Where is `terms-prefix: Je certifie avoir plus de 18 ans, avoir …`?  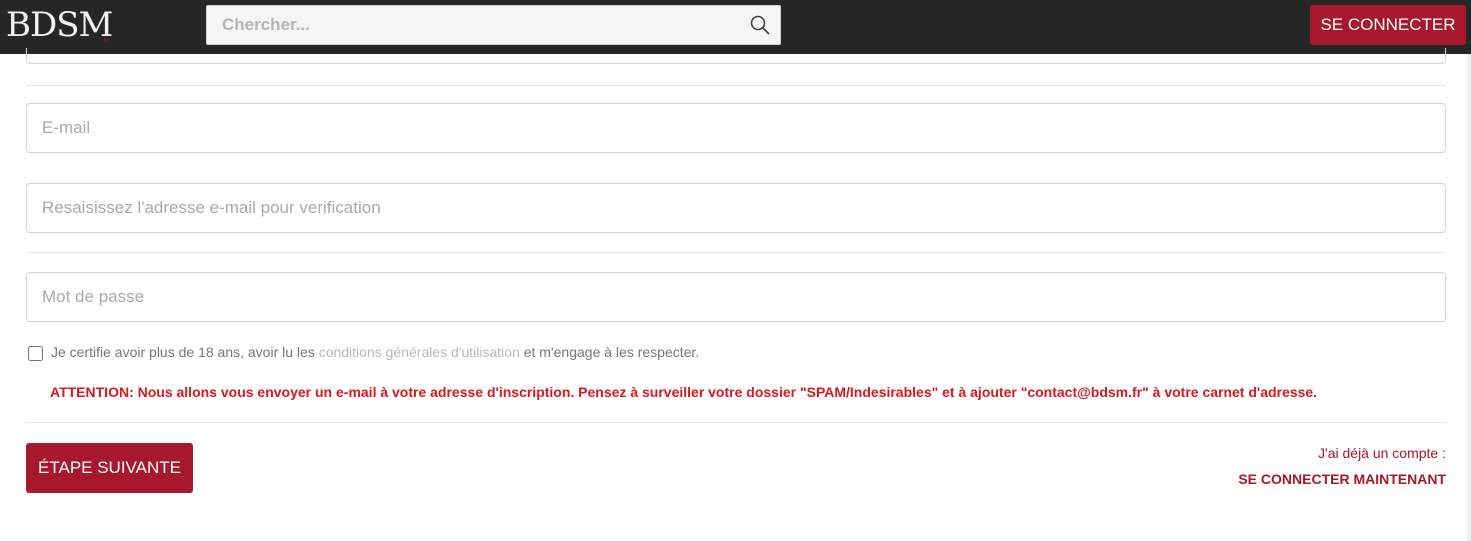
terms-prefix: Je certifie avoir plus de 18 ans, avoir … is located at coordinates (185, 352).